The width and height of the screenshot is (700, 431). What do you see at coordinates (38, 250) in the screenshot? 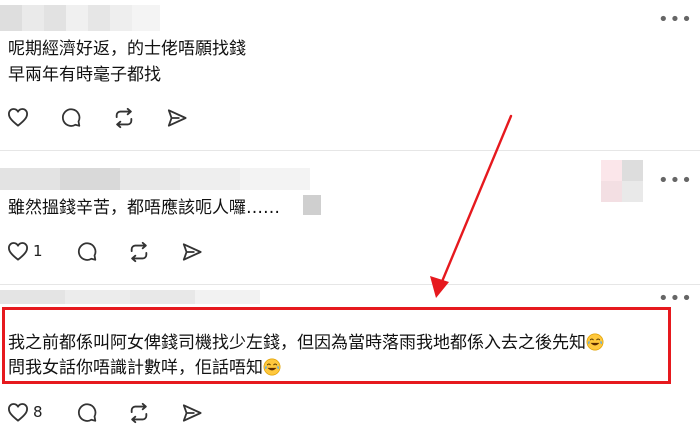
I see `like-count: 1` at bounding box center [38, 250].